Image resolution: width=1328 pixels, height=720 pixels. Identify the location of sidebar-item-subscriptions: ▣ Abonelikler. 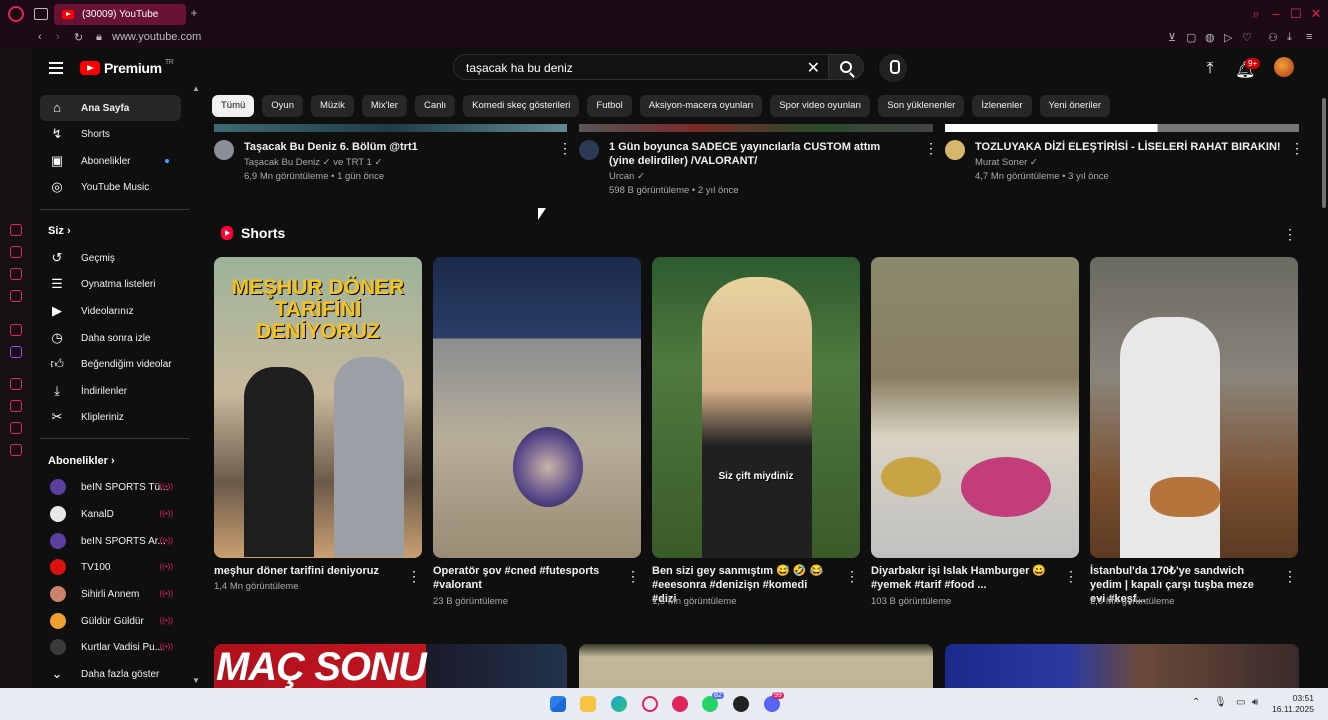
(110, 161).